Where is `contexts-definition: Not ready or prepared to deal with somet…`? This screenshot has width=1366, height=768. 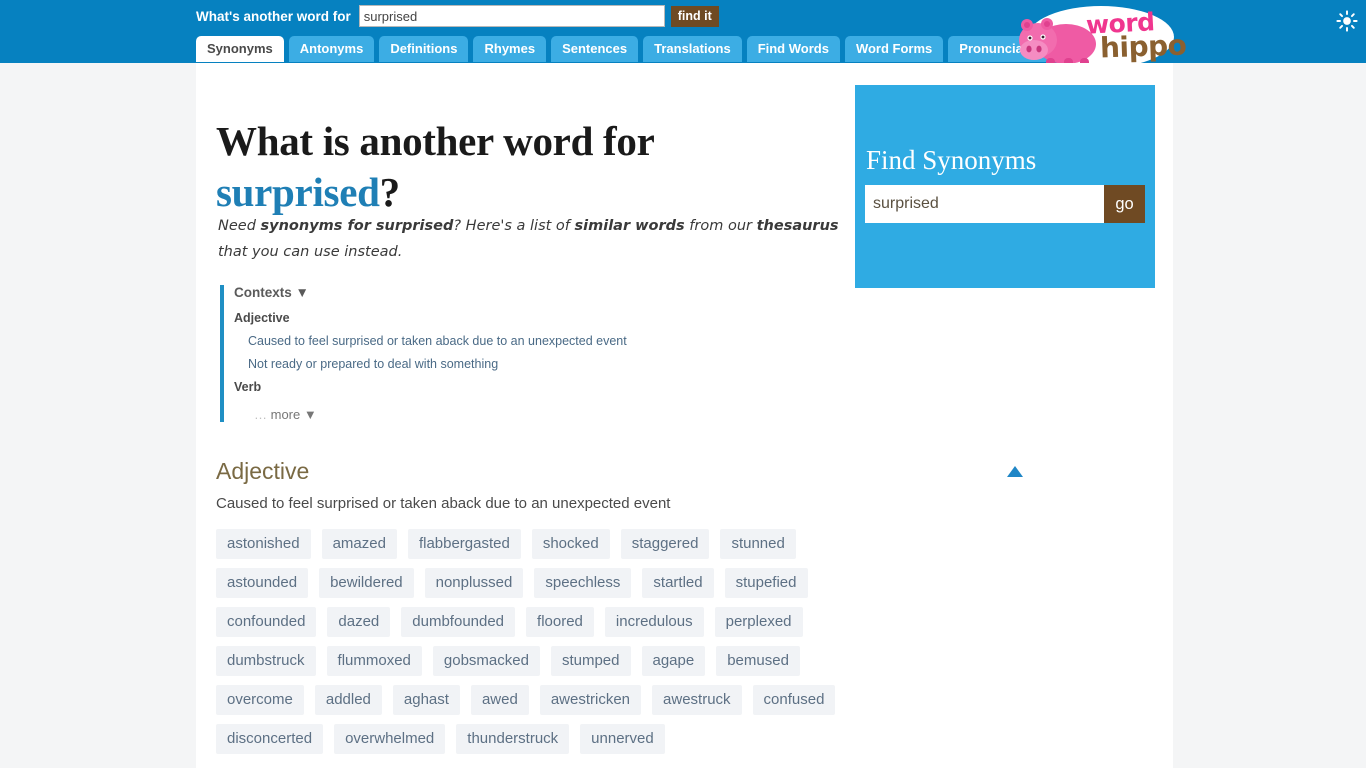 contexts-definition: Not ready or prepared to deal with somet… is located at coordinates (544, 364).